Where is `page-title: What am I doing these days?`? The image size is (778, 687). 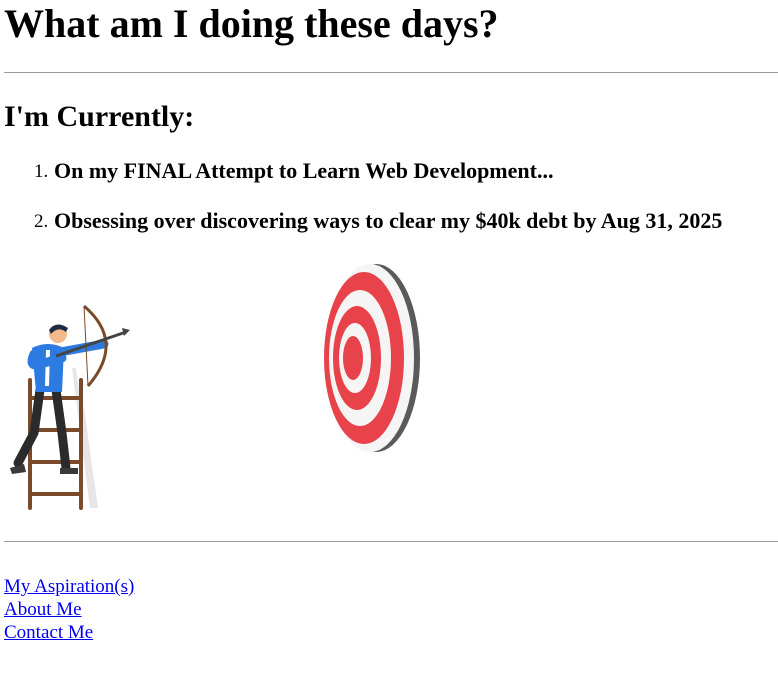 page-title: What am I doing these days? is located at coordinates (251, 23).